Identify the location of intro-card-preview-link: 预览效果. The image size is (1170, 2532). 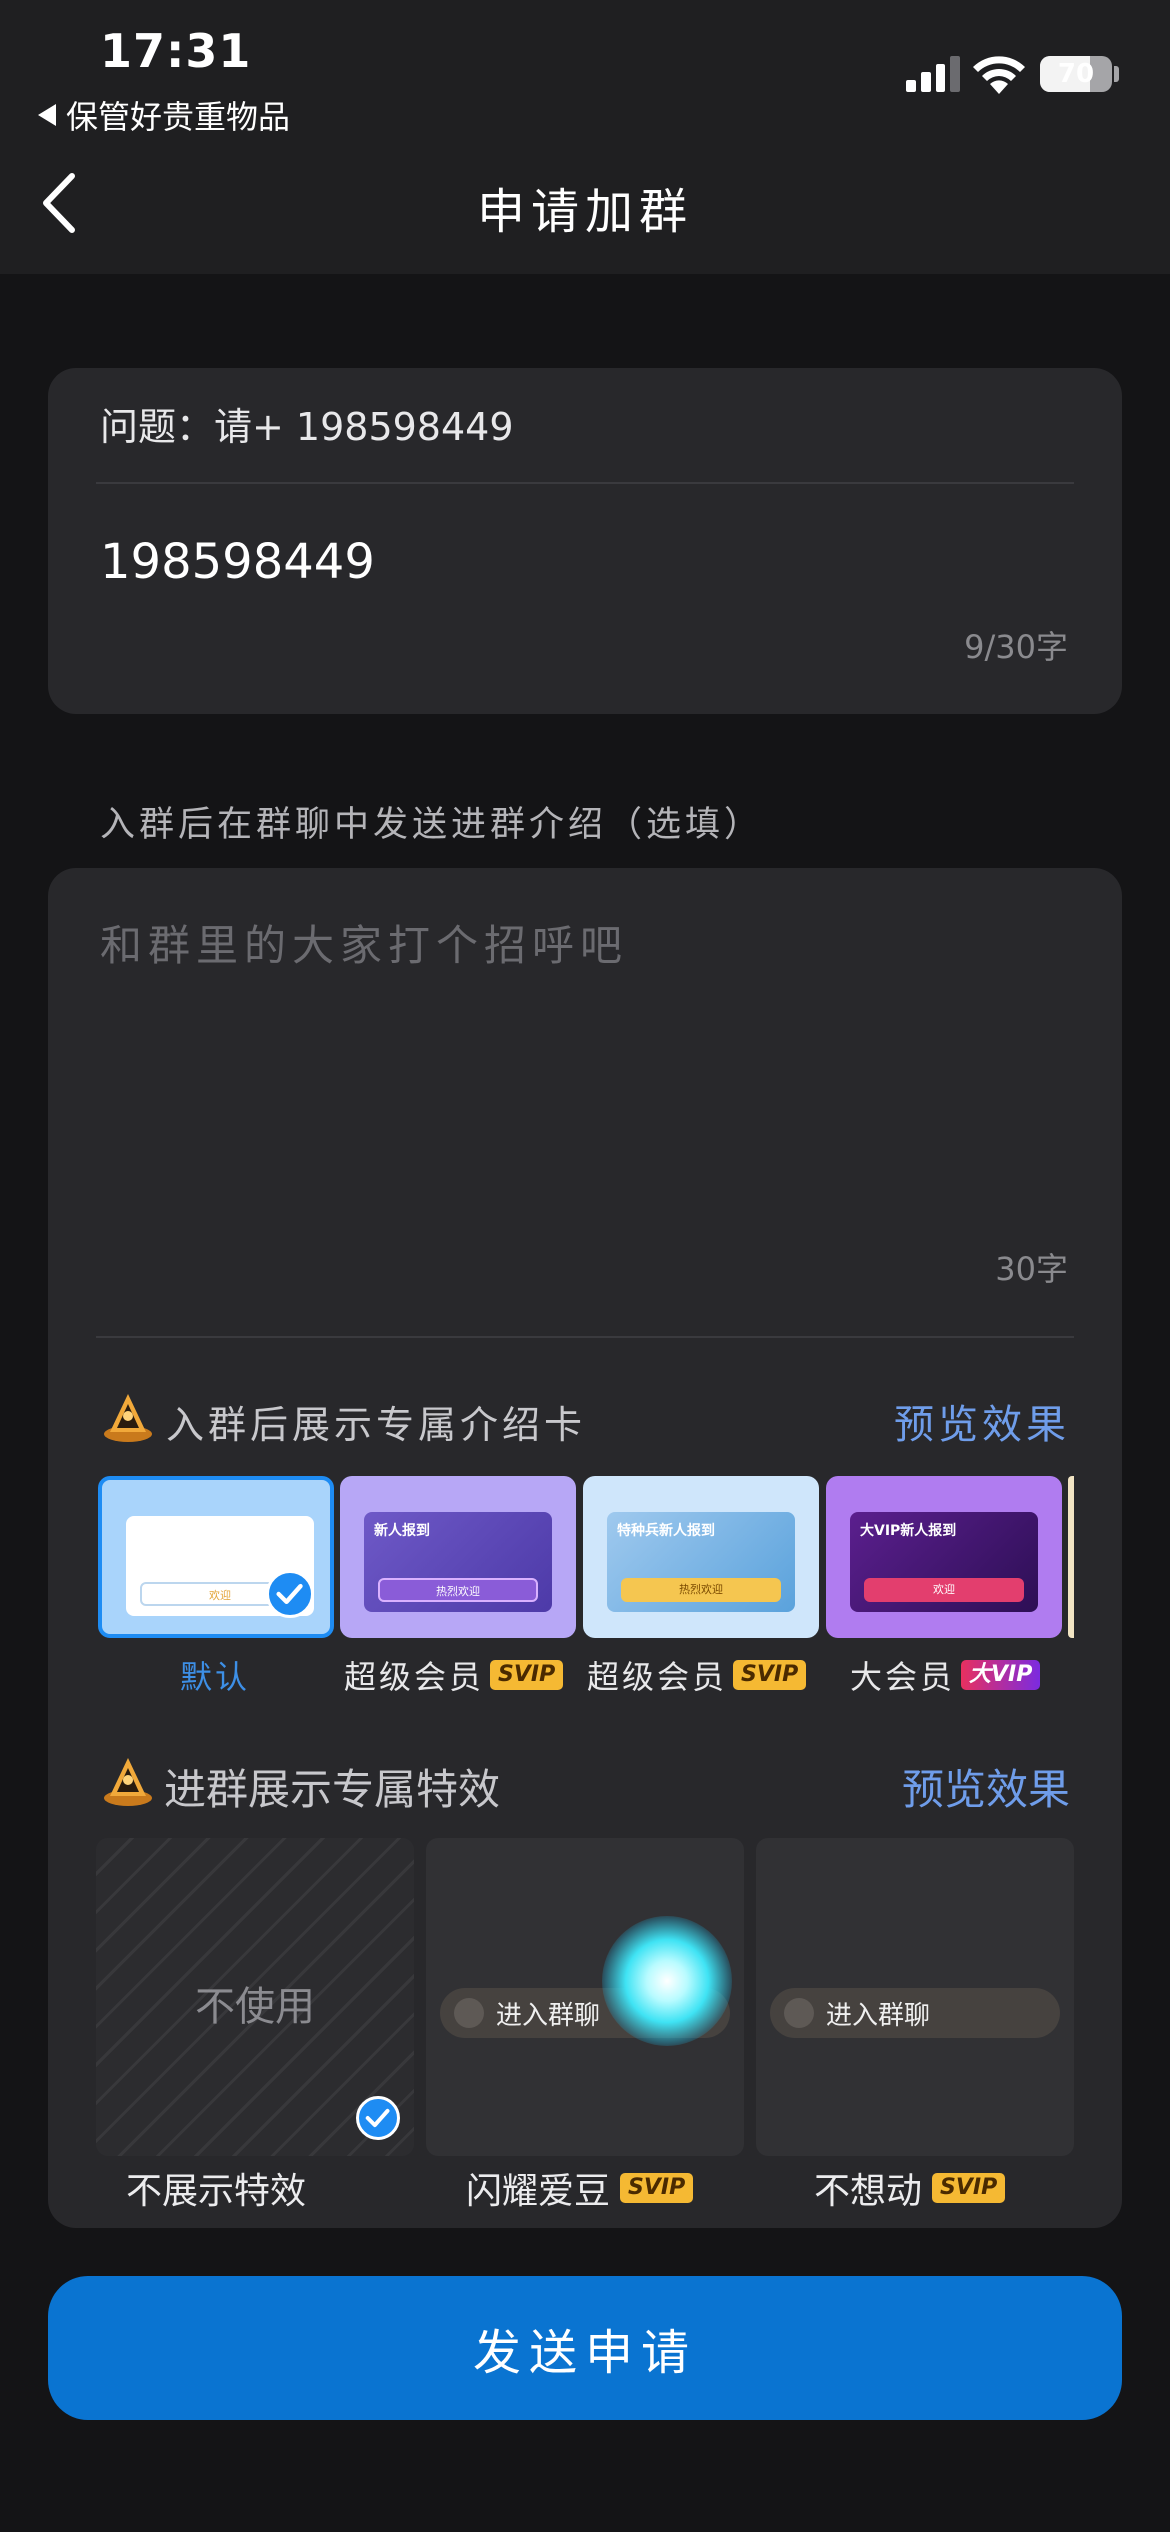
(982, 1421).